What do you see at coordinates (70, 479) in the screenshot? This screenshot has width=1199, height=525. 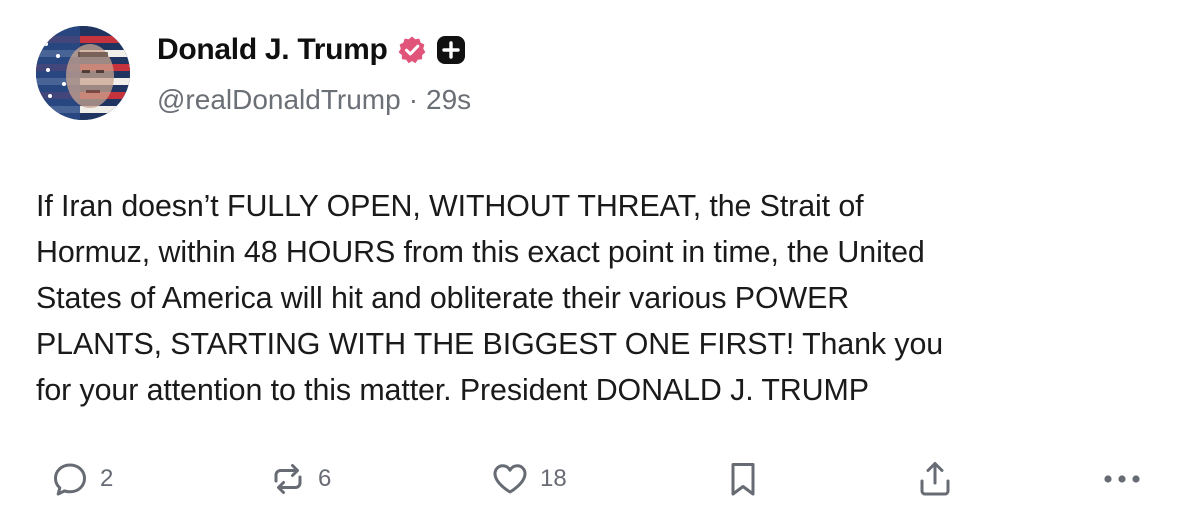 I see `reply-bubble-icon` at bounding box center [70, 479].